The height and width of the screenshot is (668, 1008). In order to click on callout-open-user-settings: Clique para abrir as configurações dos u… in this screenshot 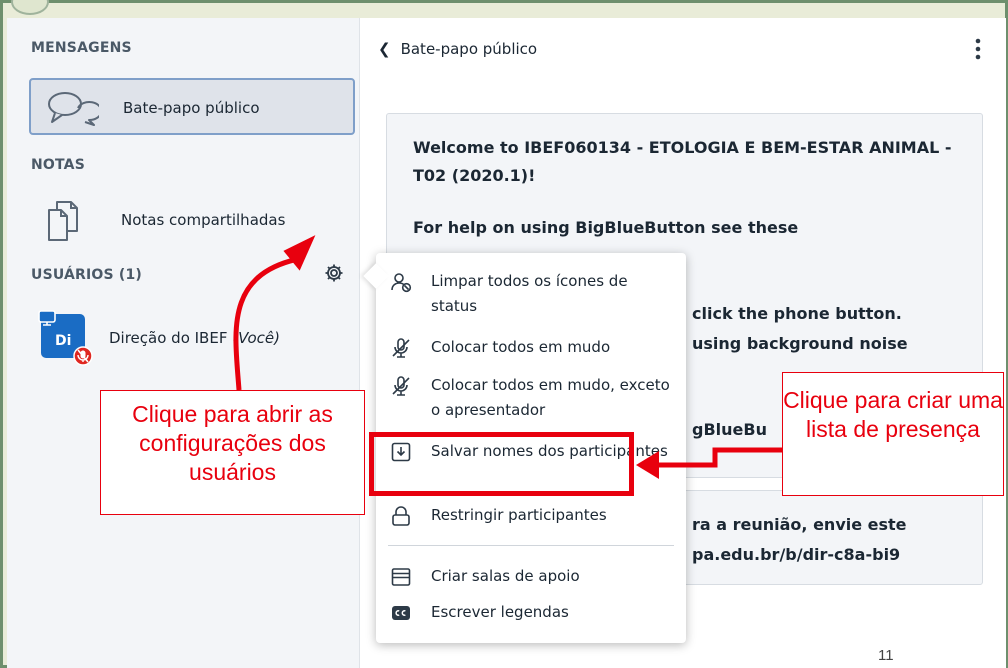, I will do `click(232, 452)`.